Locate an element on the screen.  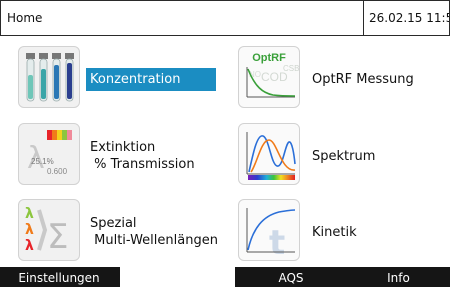
optrf-messung-label: OptRF Messung is located at coordinates (363, 79).